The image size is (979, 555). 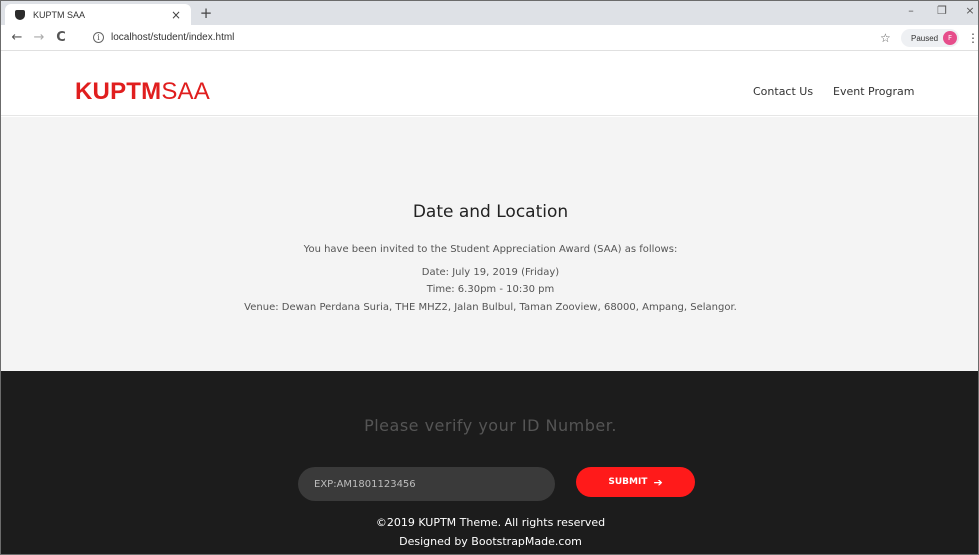 What do you see at coordinates (59, 14) in the screenshot?
I see `tab-title: KUPTM SAA` at bounding box center [59, 14].